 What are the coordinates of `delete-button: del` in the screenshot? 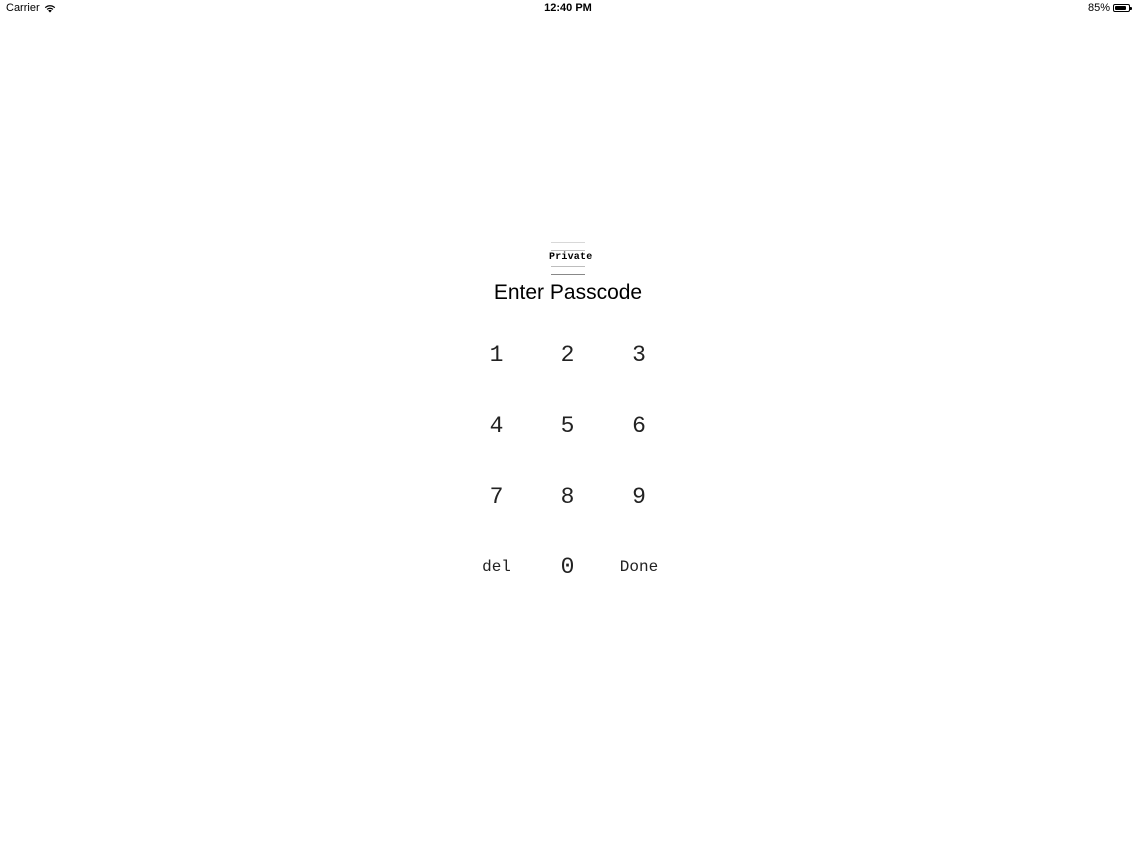 It's located at (496, 567).